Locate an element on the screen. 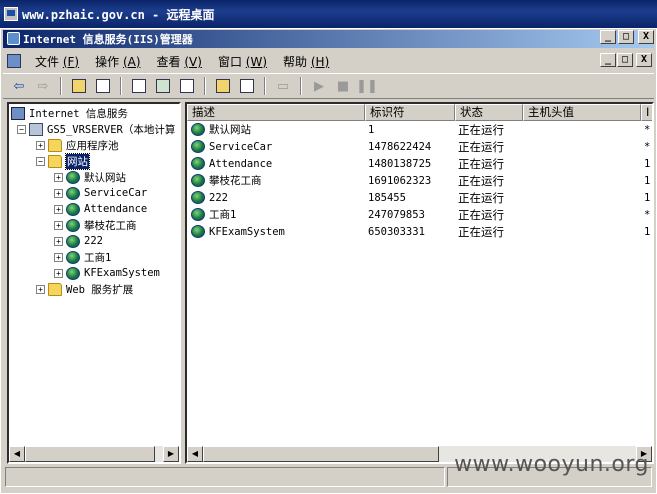  remote-desktop-title: www.pzhaic.gov.cn - 远程桌面 is located at coordinates (118, 14).